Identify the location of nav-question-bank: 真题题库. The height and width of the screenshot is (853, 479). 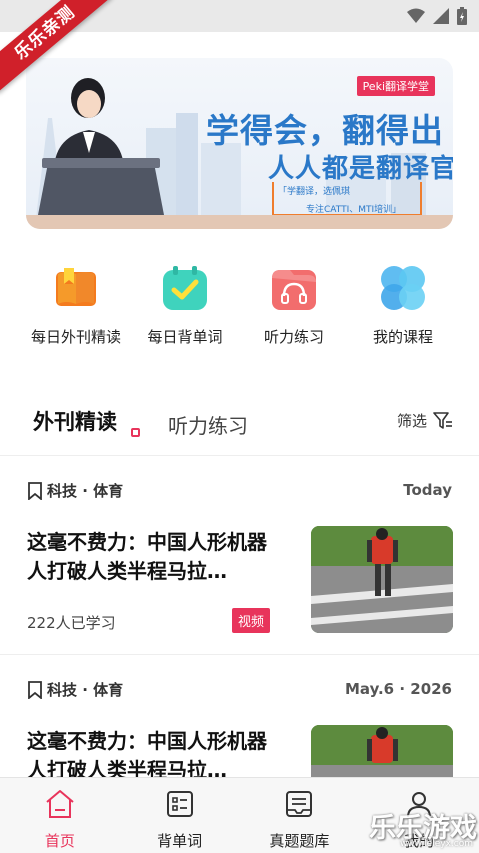
(300, 815).